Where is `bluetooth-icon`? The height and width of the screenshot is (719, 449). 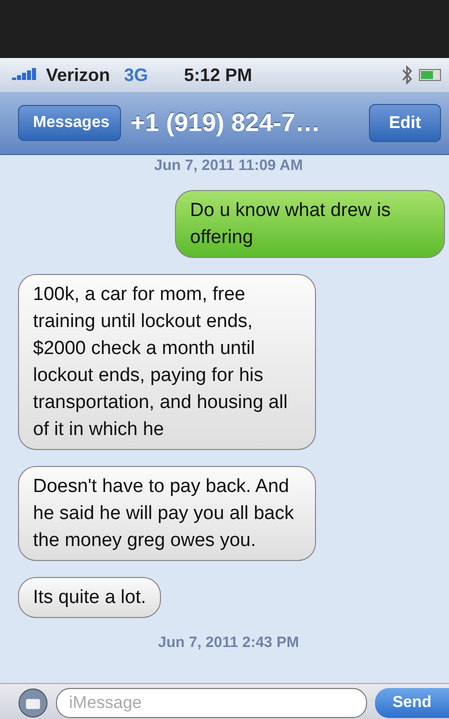 bluetooth-icon is located at coordinates (407, 75).